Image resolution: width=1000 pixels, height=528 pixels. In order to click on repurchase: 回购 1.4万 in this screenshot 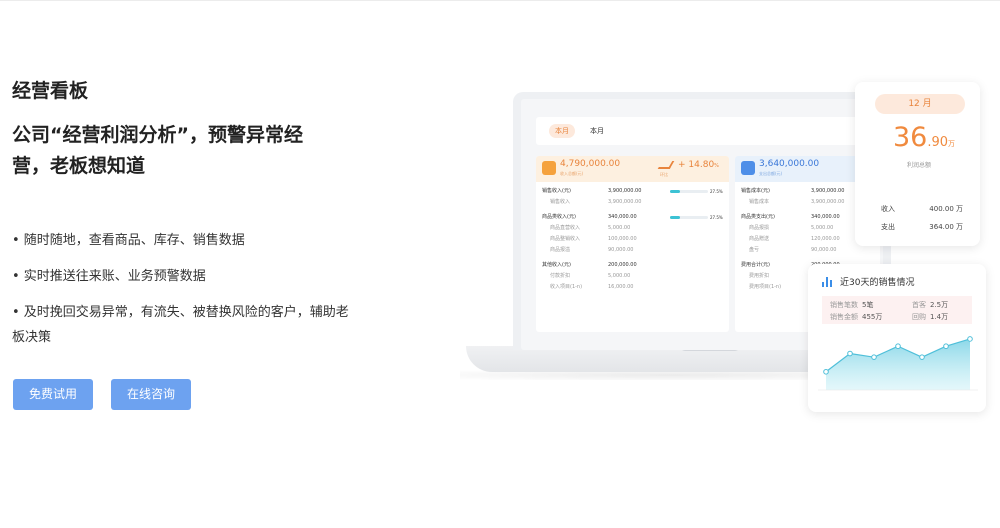, I will do `click(930, 317)`.